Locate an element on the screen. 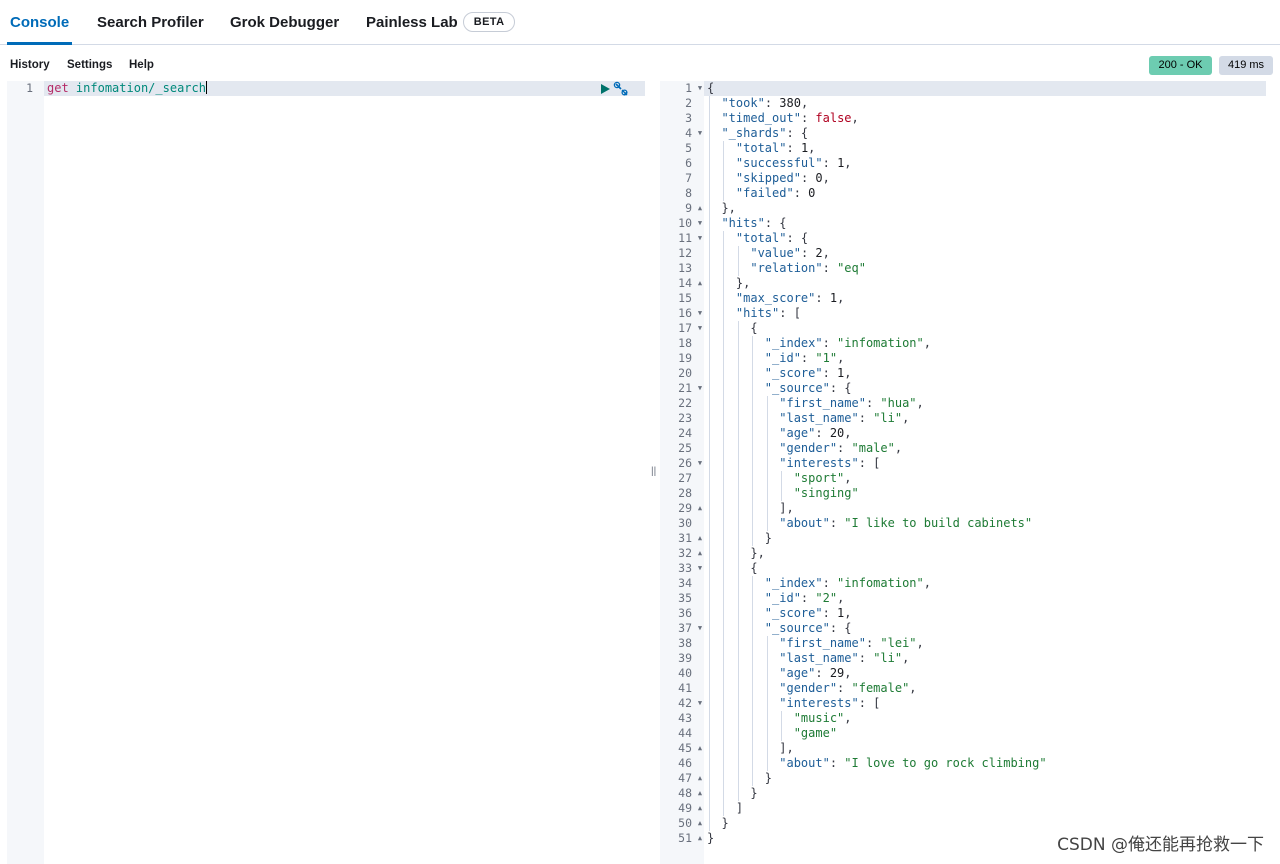 The height and width of the screenshot is (864, 1280). tab-search-profiler: Search Profiler is located at coordinates (150, 22).